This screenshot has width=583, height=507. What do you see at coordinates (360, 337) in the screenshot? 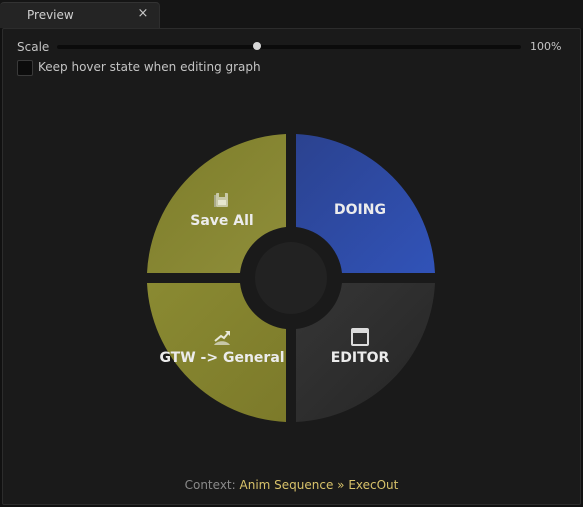
I see `window-icon` at bounding box center [360, 337].